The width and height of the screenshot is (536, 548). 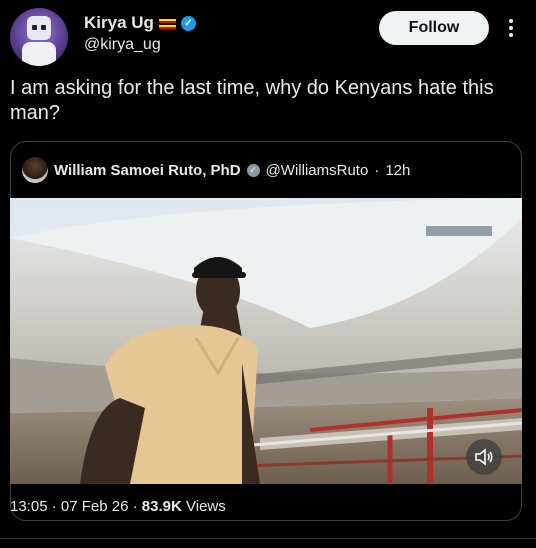 What do you see at coordinates (167, 23) in the screenshot?
I see `uganda-flag-icon` at bounding box center [167, 23].